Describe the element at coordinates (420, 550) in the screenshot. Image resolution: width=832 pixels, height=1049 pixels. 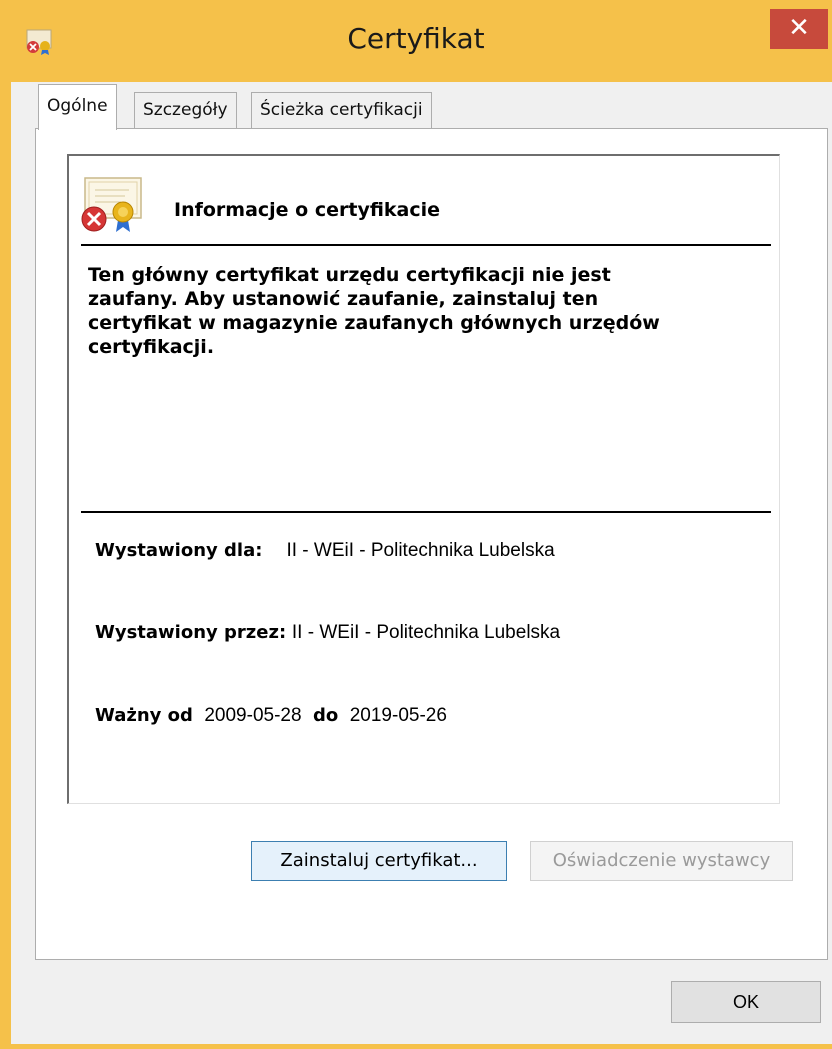
I see `issued-to-value: II - WEiI - Politechnika Lubelska` at that location.